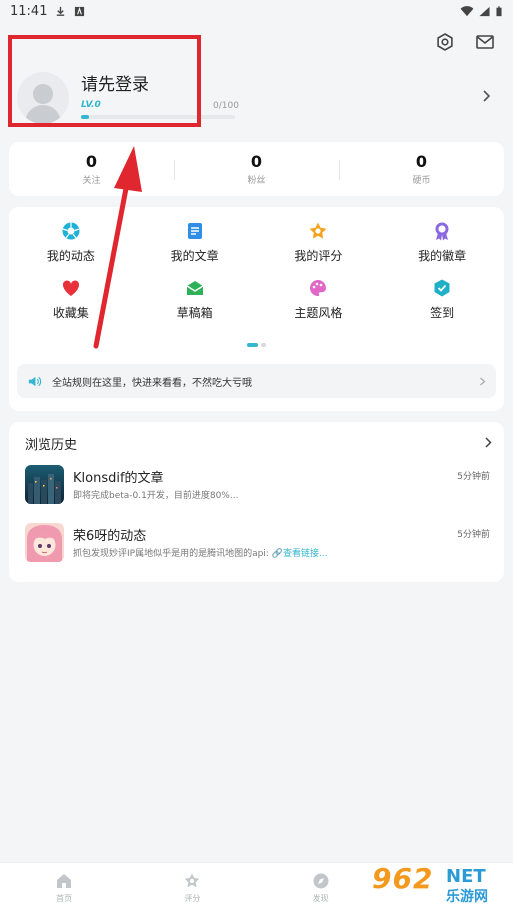 The height and width of the screenshot is (912, 513). What do you see at coordinates (318, 313) in the screenshot?
I see `grid-label: 主题风格` at bounding box center [318, 313].